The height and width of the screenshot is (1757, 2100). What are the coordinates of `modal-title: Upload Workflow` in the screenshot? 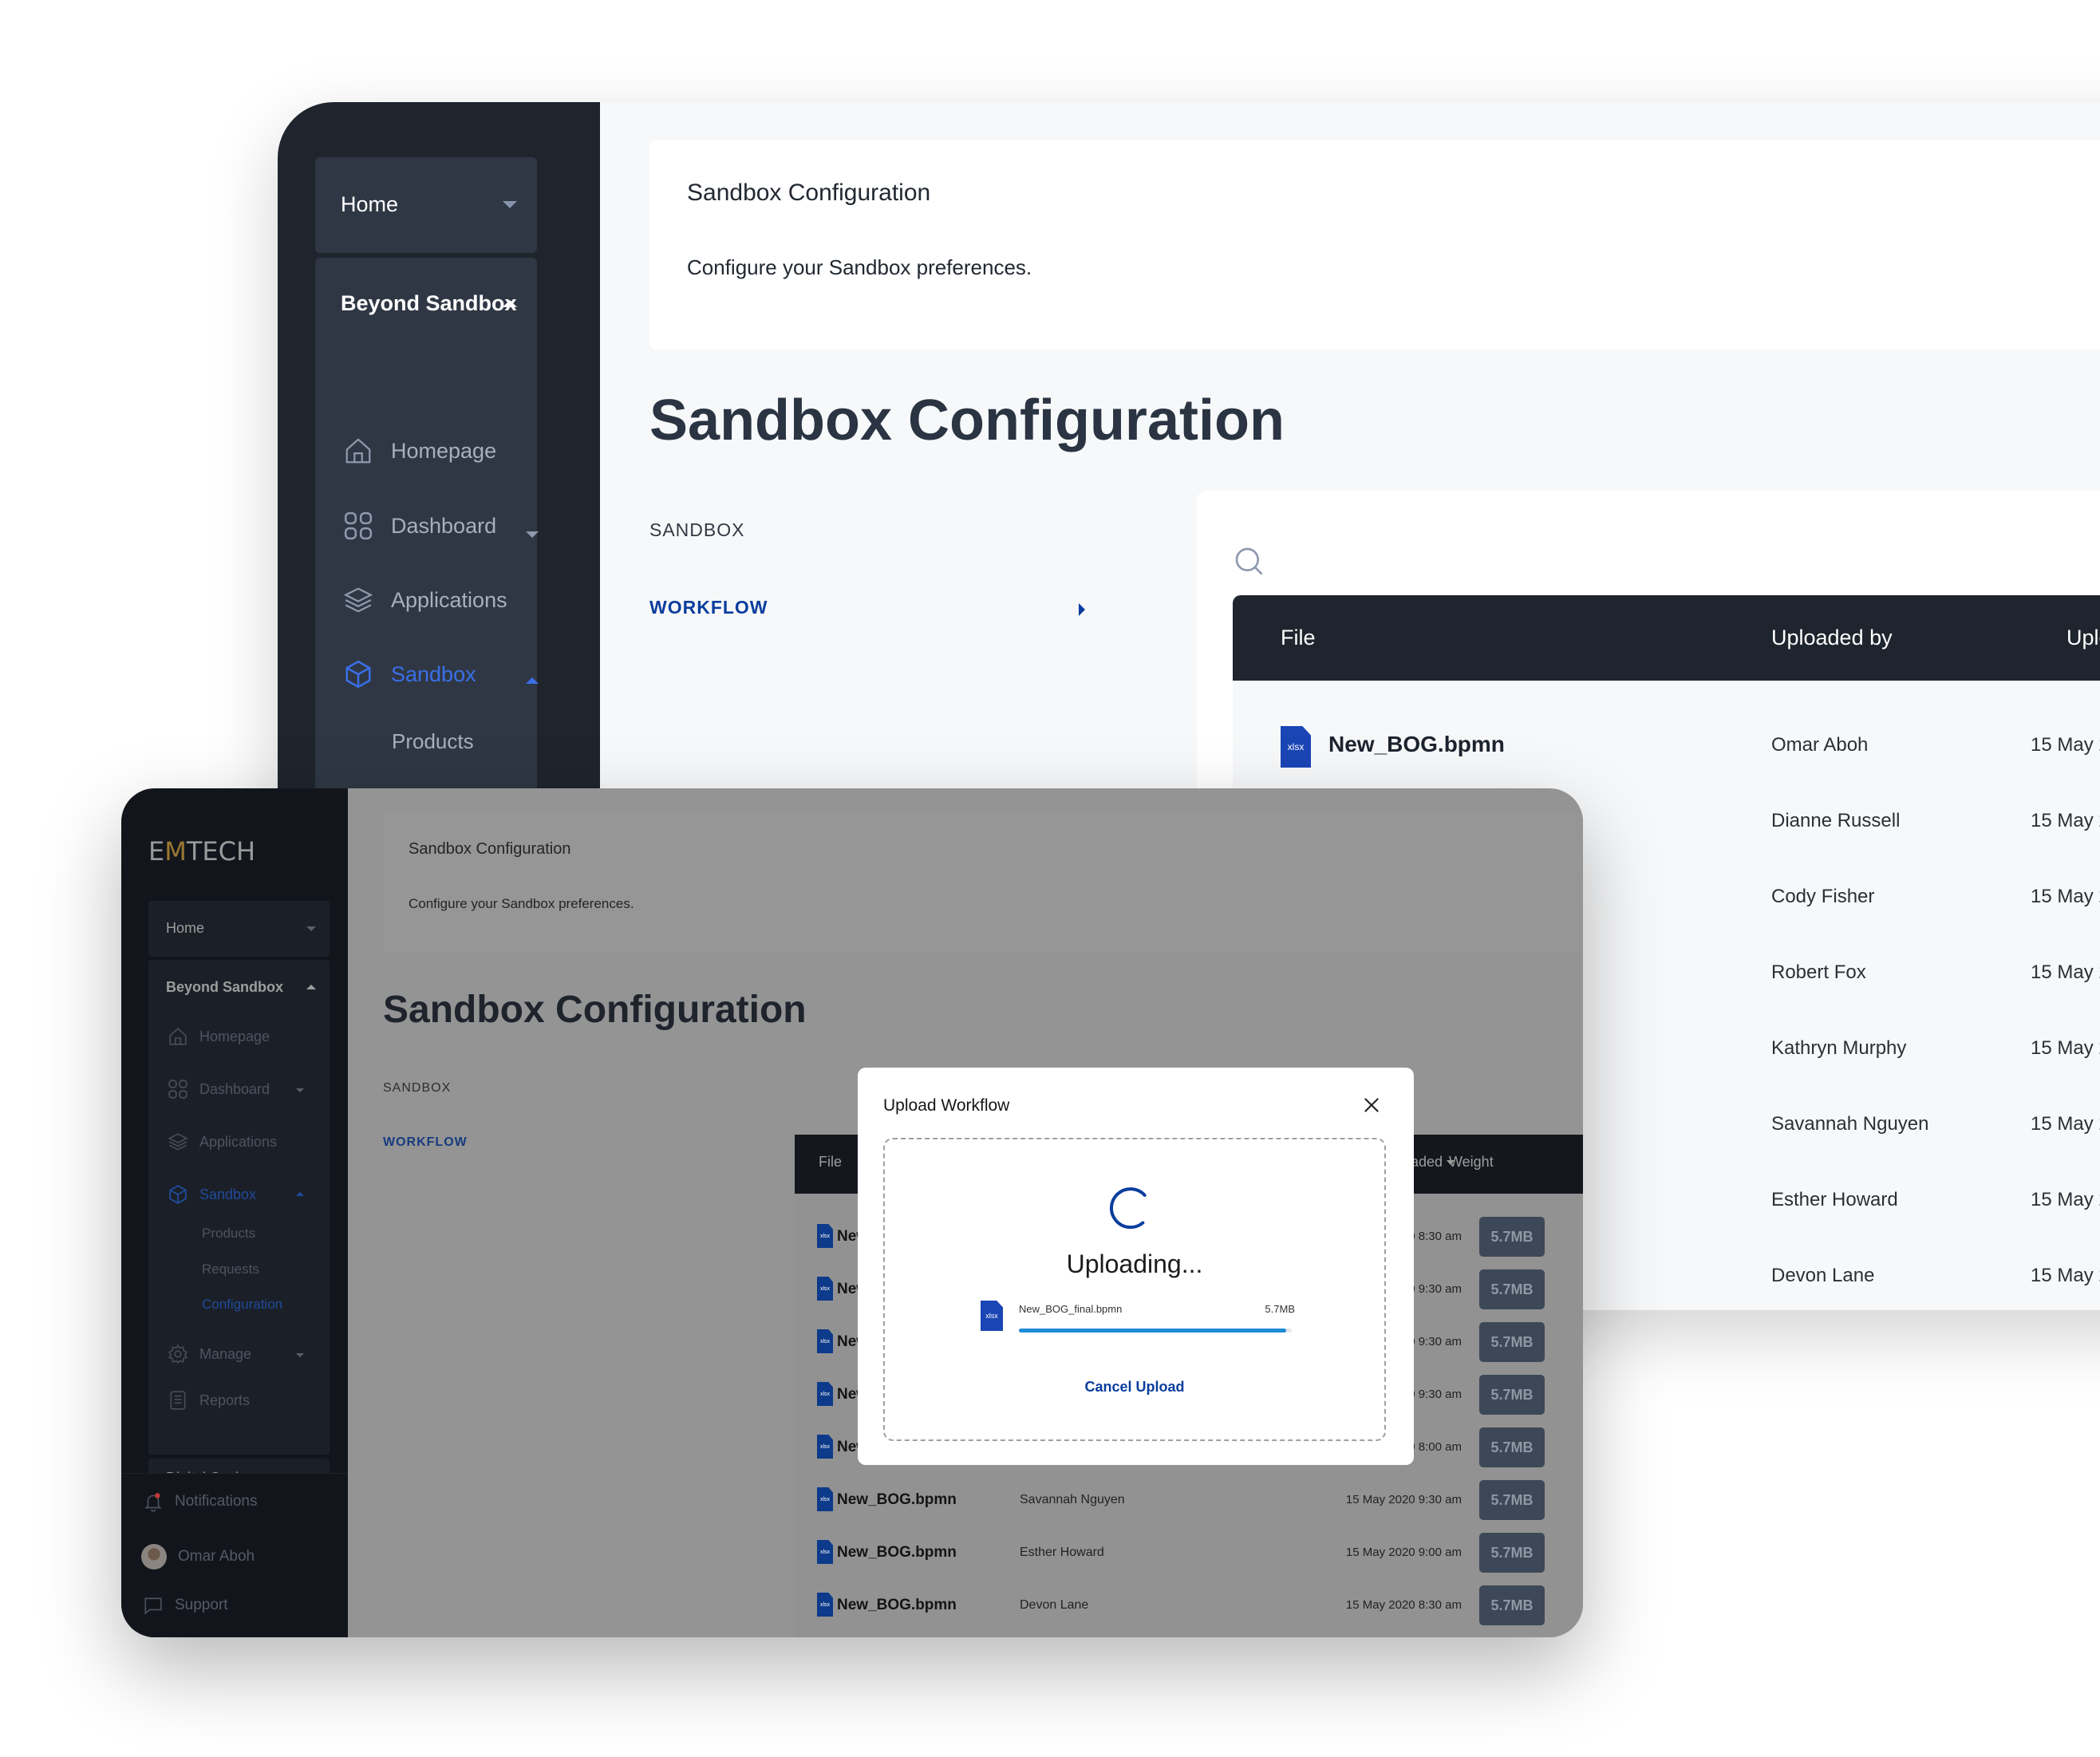 It's located at (946, 1105).